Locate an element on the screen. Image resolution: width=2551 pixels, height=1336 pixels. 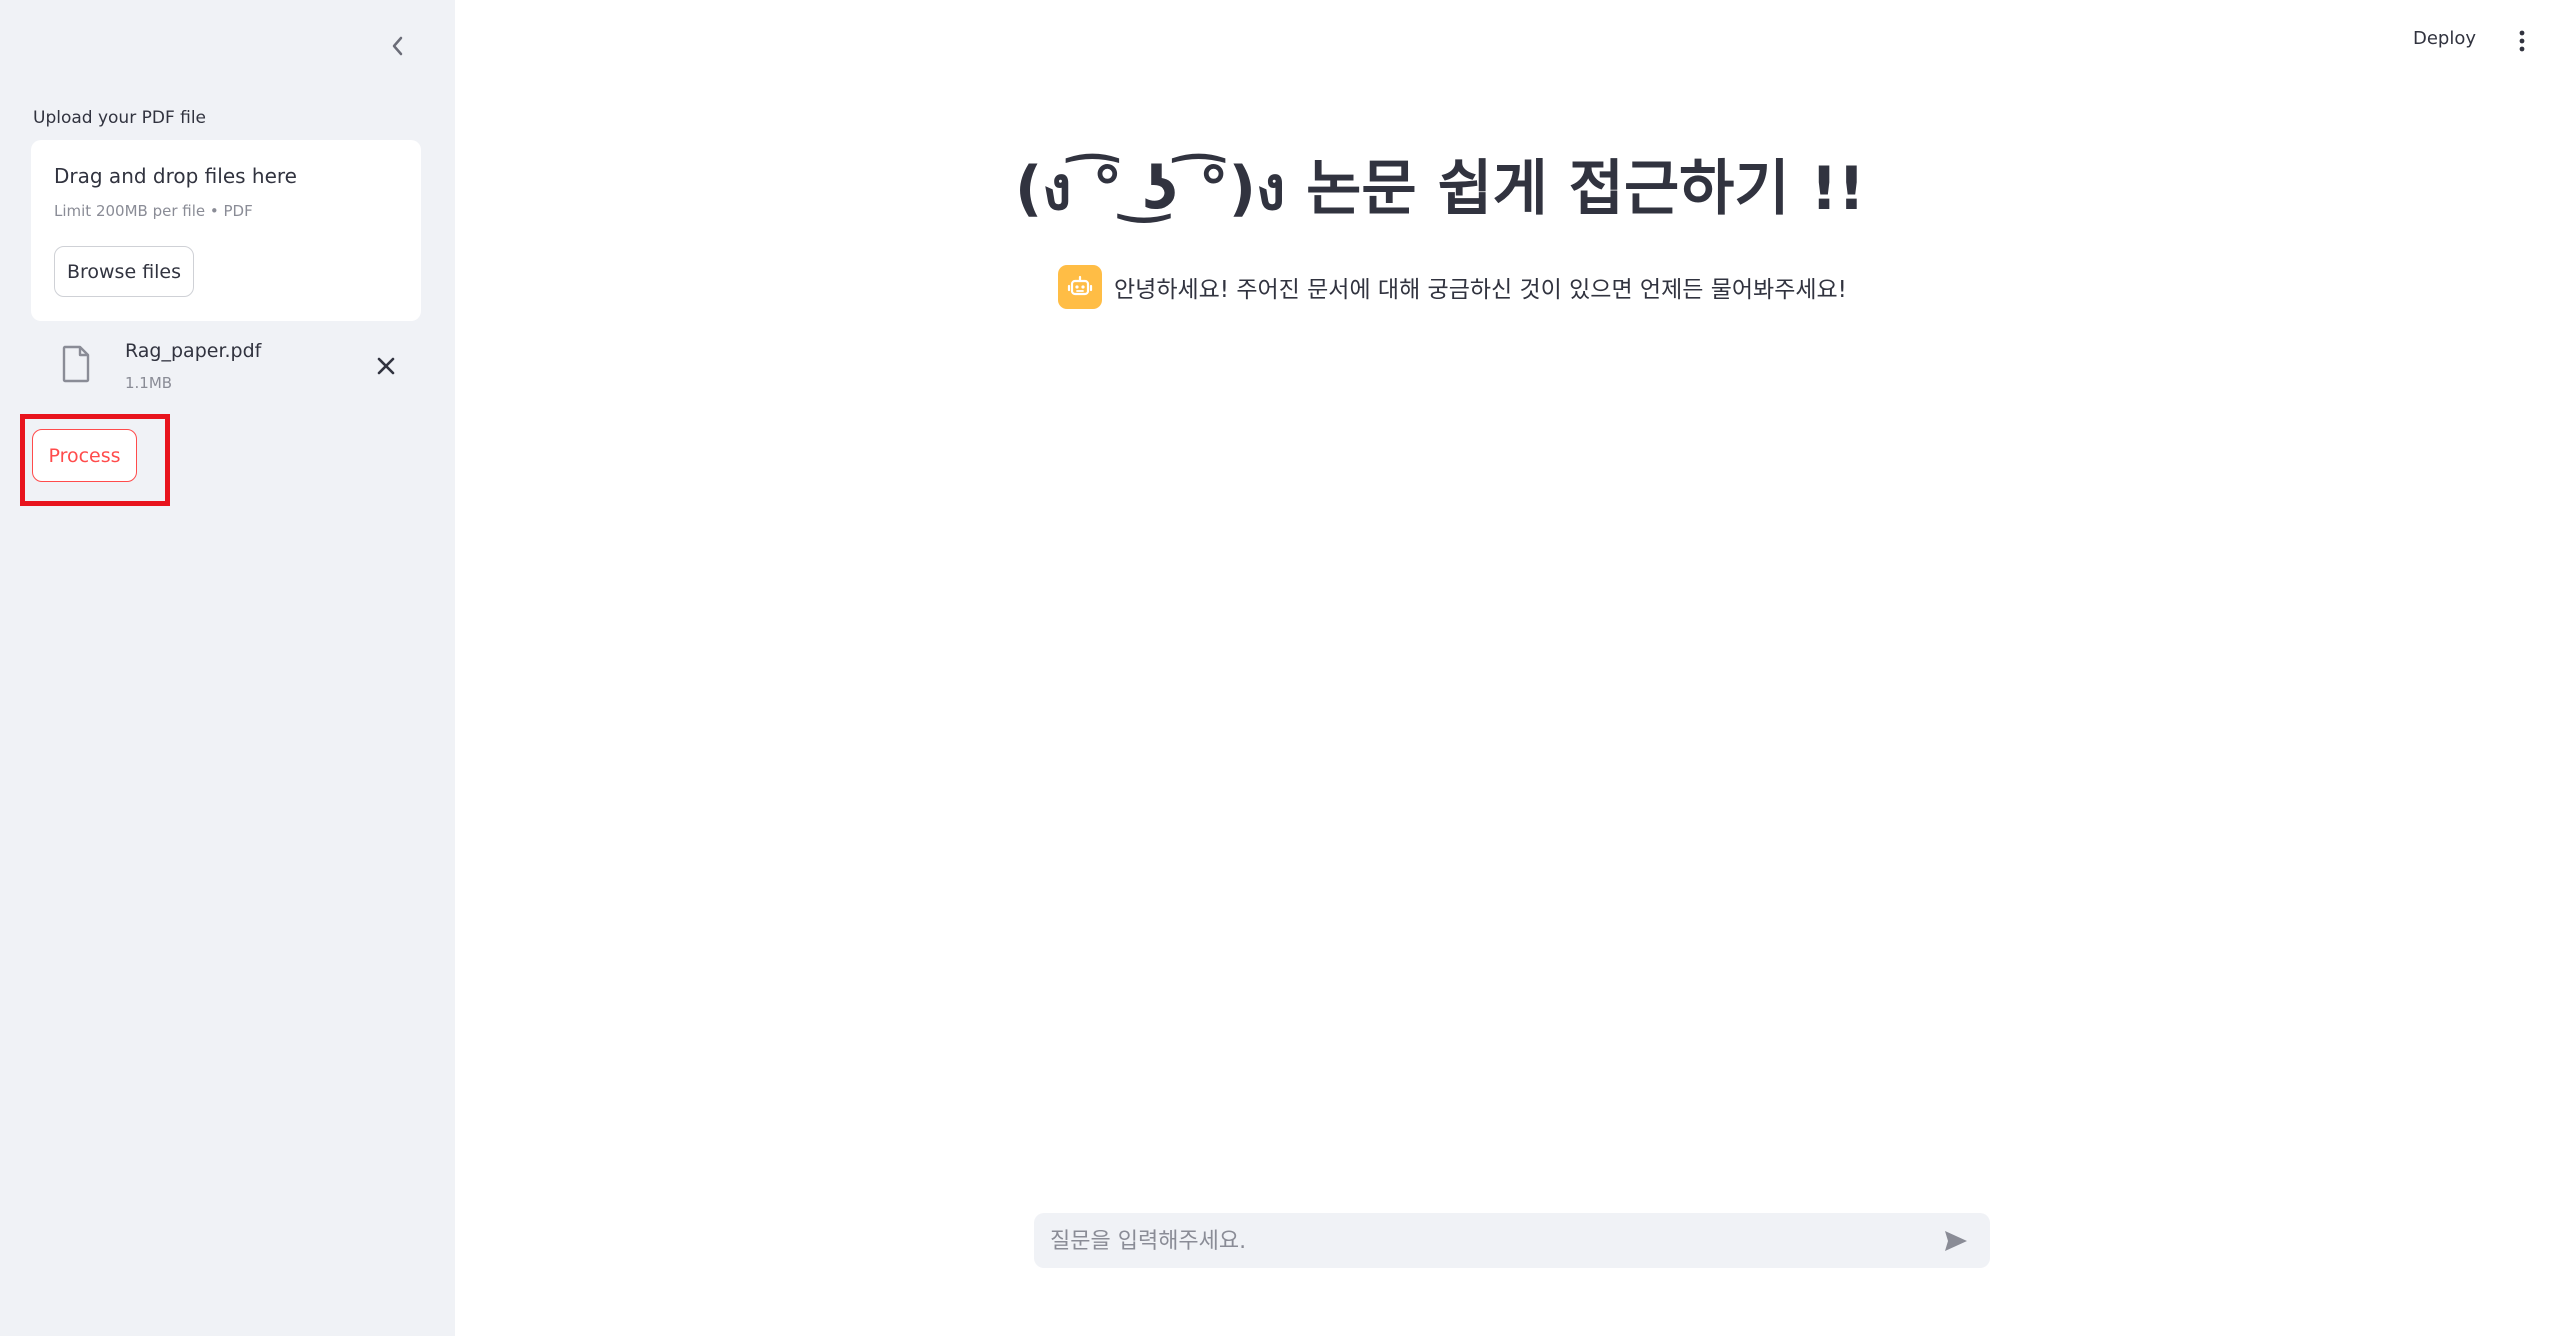
uploaded-file-item: Rag_paper.pdf 1.1MB is located at coordinates (226, 367).